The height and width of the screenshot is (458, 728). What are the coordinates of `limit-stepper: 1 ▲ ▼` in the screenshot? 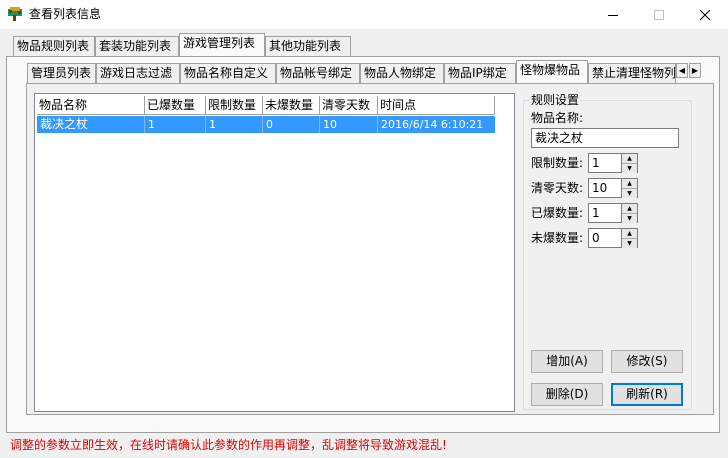 It's located at (613, 163).